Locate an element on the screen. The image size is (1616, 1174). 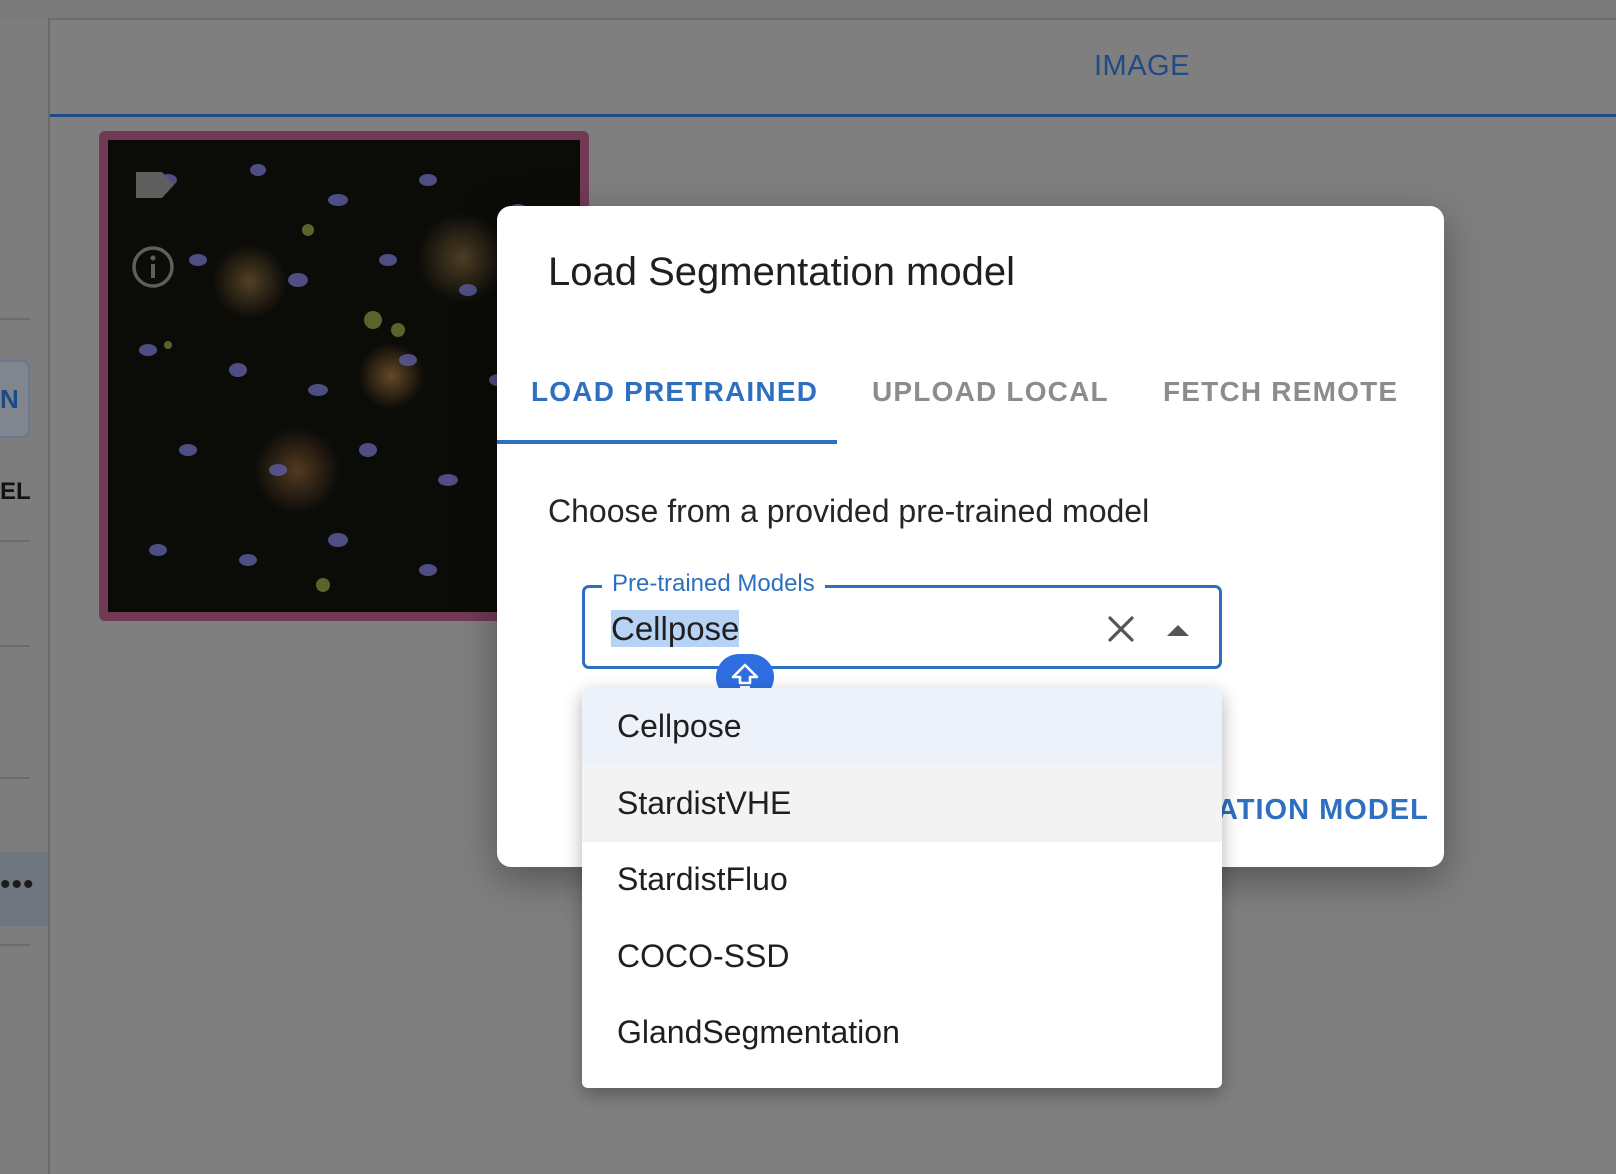
sidebar-action-button-label: N is located at coordinates (9, 399).